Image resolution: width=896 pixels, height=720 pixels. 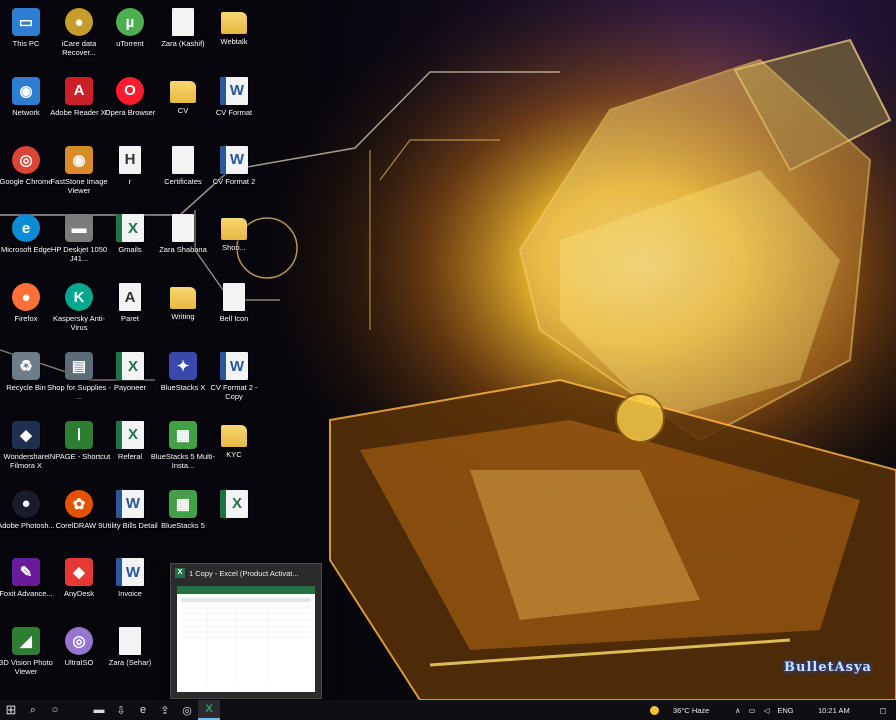 I want to click on desktop-icon-label: CV Format, so click(x=234, y=112).